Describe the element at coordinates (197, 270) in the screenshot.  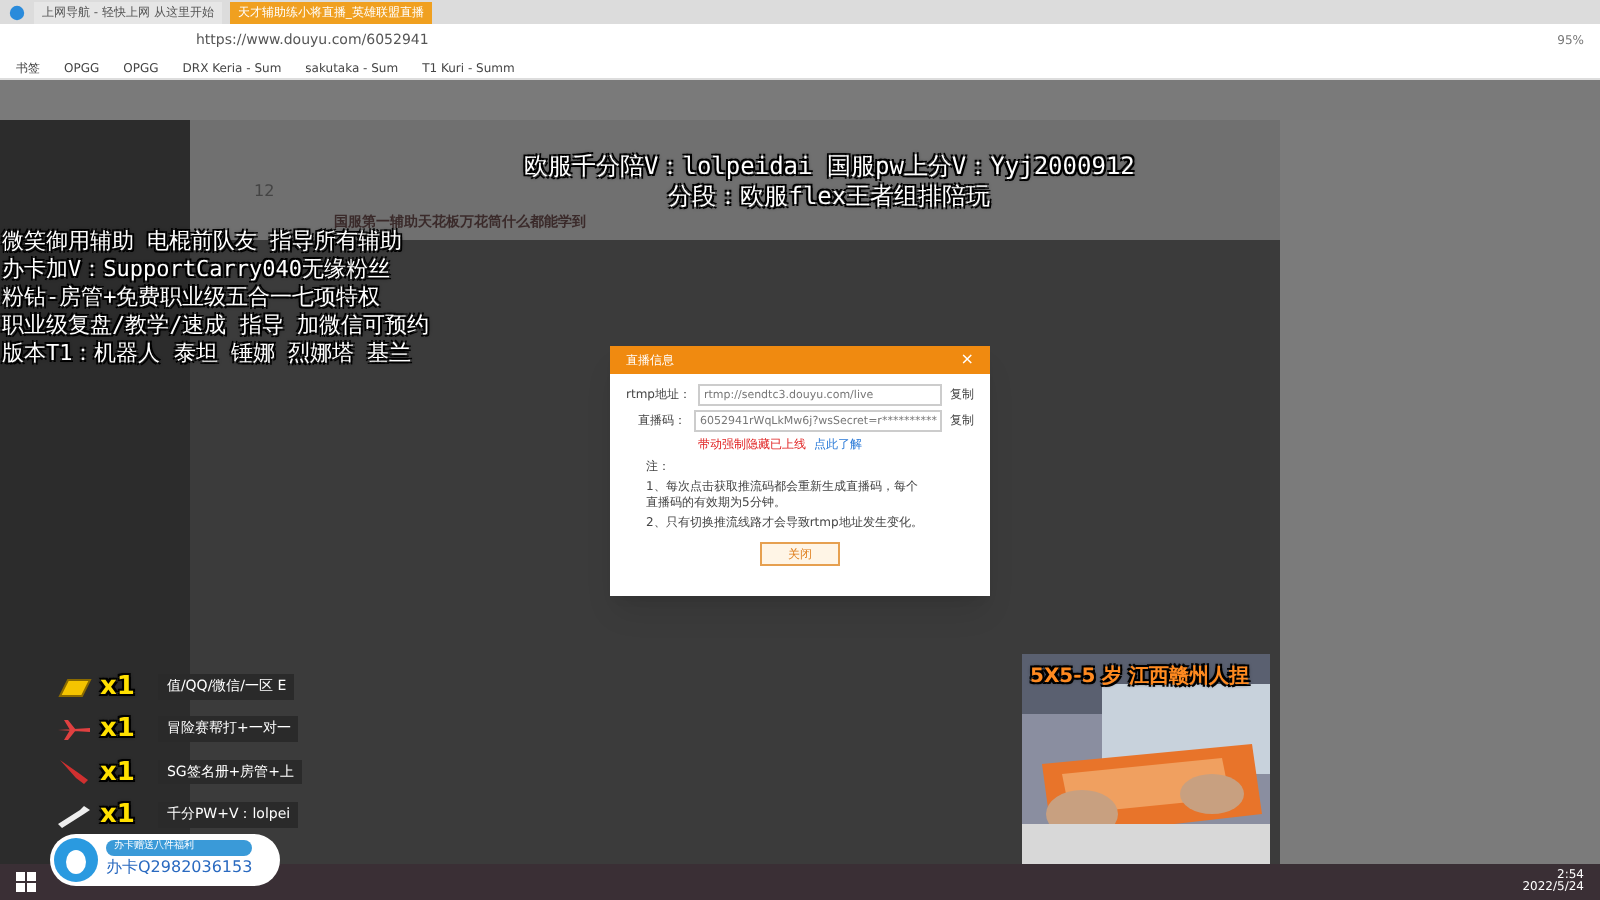
I see `stream-caption: 办卡加V：SupportCarry040无缘粉丝` at that location.